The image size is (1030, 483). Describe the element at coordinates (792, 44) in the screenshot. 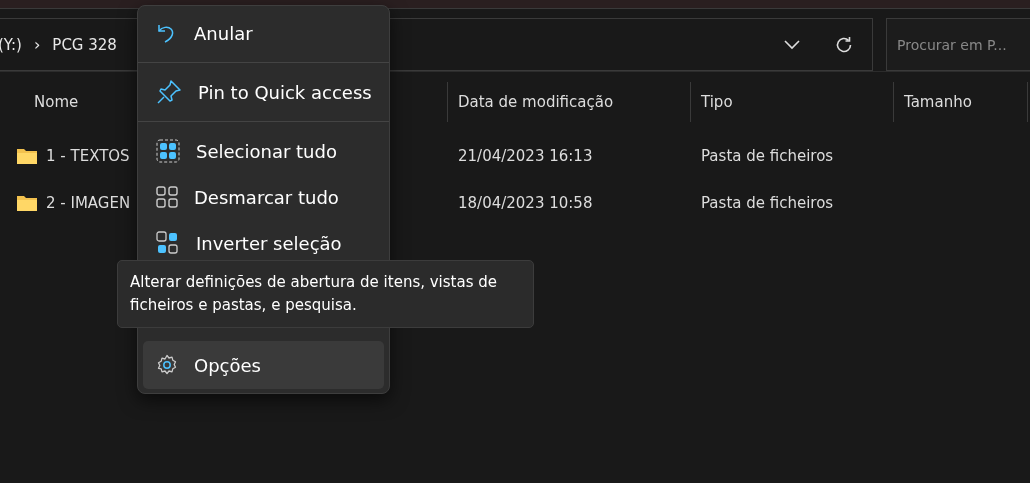

I see `chevron-down-icon` at that location.